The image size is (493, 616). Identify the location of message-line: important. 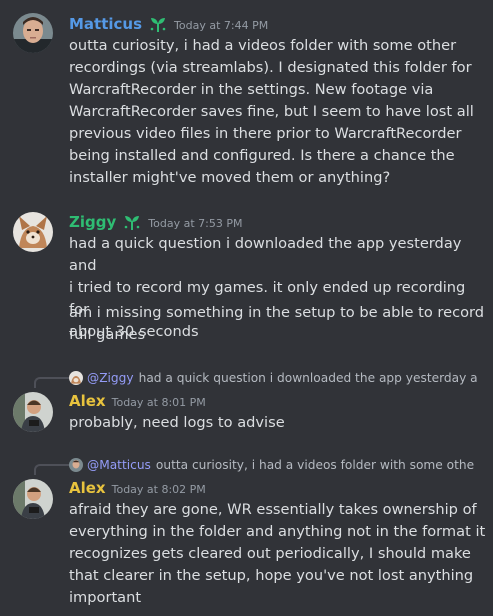
(105, 597).